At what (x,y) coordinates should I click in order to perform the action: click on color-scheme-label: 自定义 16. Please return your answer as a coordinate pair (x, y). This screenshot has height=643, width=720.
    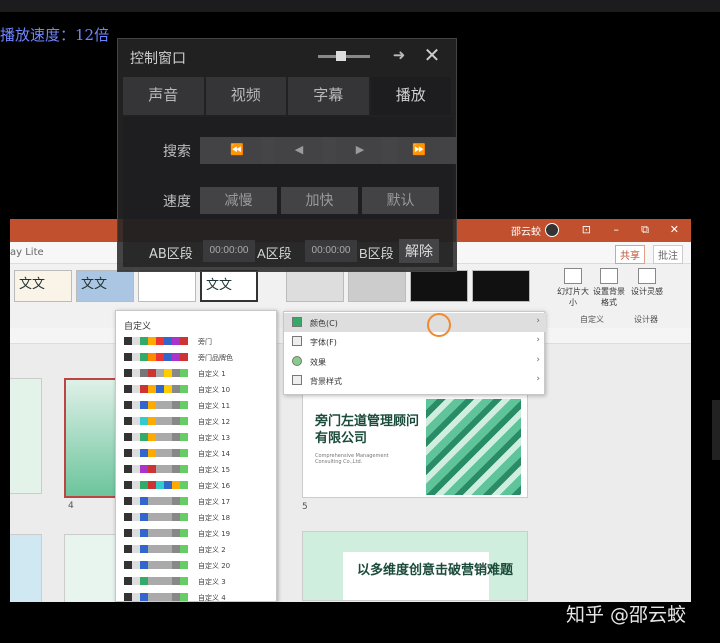
    Looking at the image, I should click on (214, 486).